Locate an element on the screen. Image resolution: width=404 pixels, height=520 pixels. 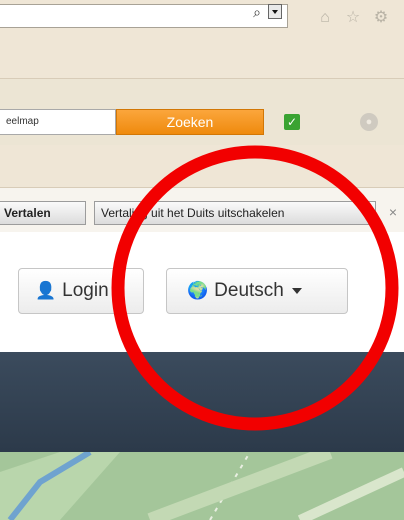
translate-button: Vertalen is located at coordinates (43, 213).